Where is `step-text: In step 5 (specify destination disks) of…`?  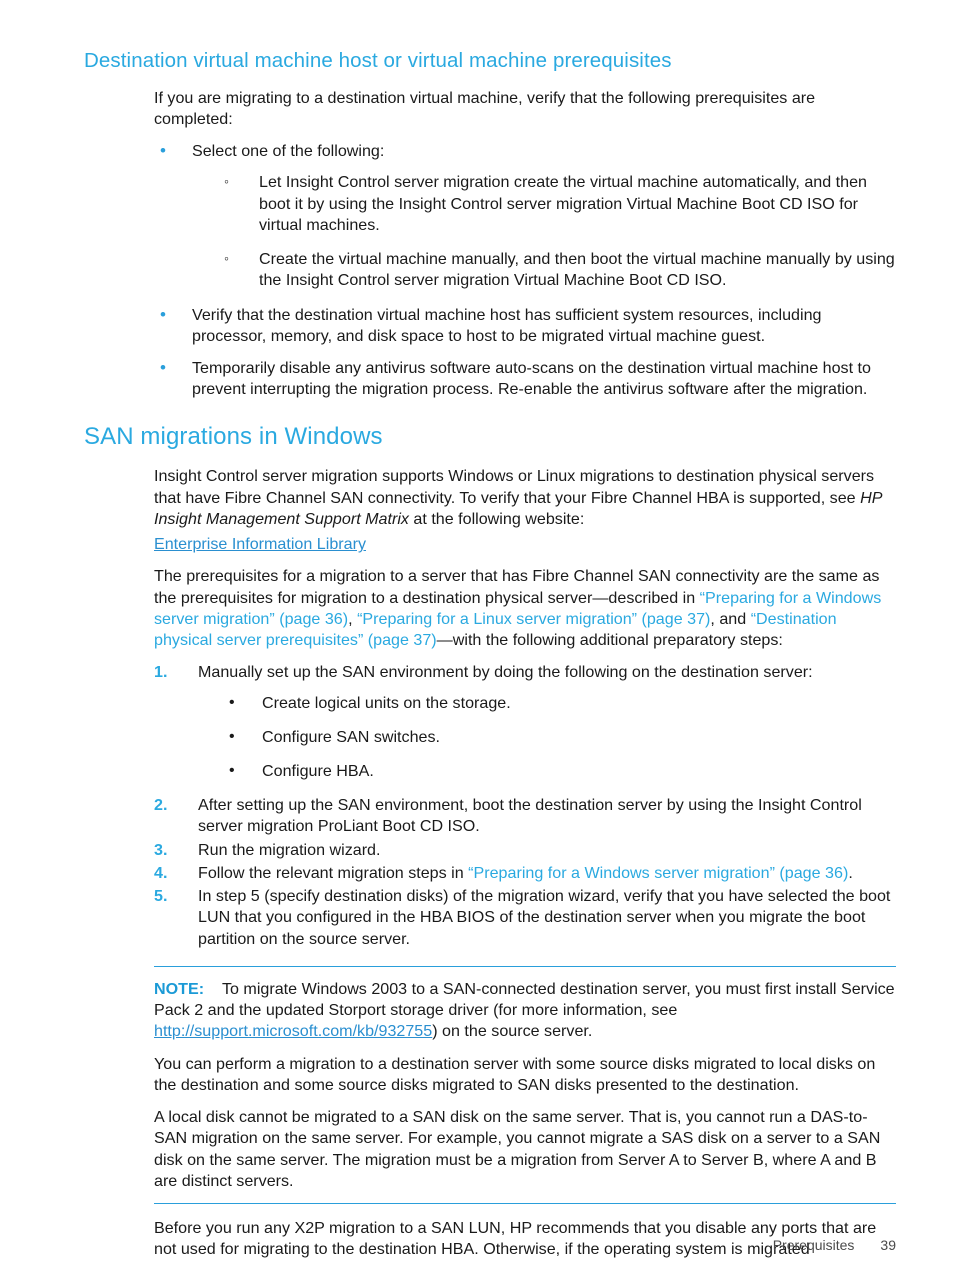
step-text: In step 5 (specify destination disks) of… is located at coordinates (544, 917).